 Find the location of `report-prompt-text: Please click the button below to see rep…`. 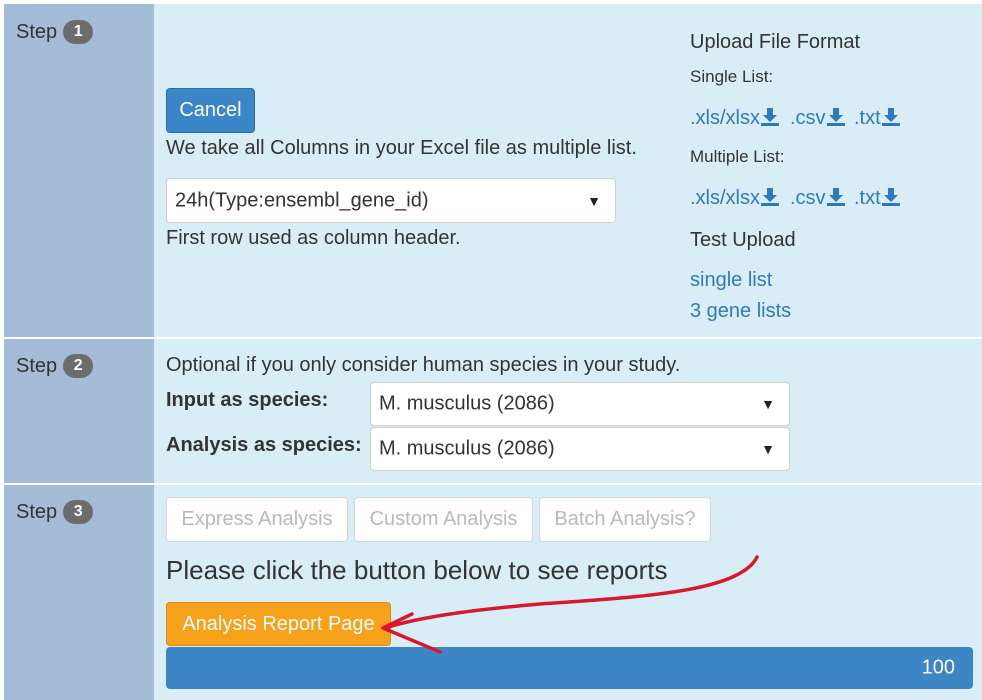

report-prompt-text: Please click the button below to see rep… is located at coordinates (417, 570).